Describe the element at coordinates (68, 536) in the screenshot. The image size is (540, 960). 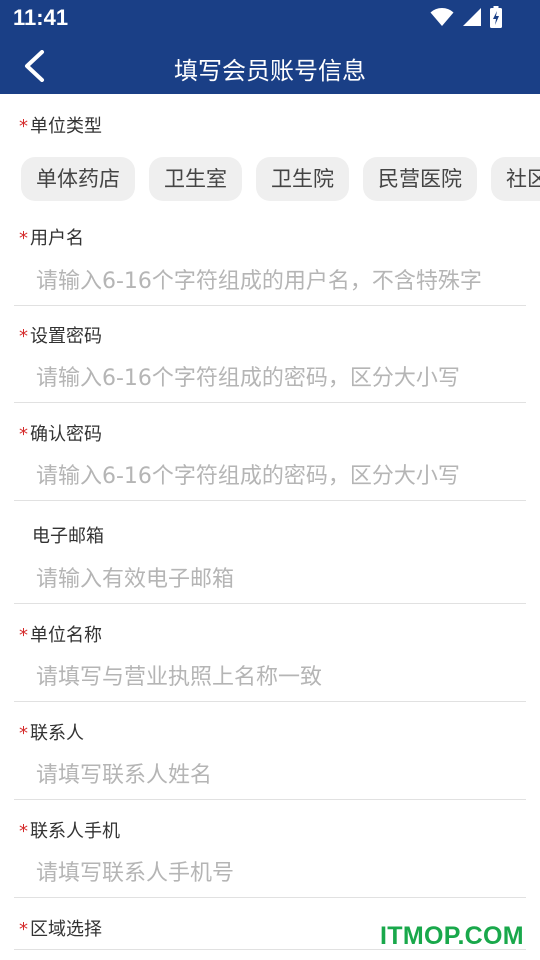
I see `email-label: 电子邮箱` at that location.